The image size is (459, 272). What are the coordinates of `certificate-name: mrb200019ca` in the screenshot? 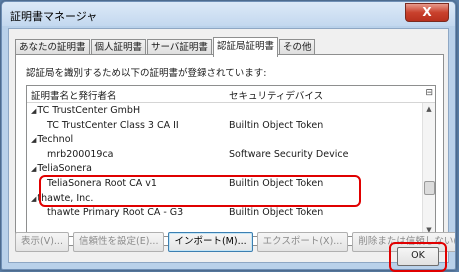 It's located at (80, 154).